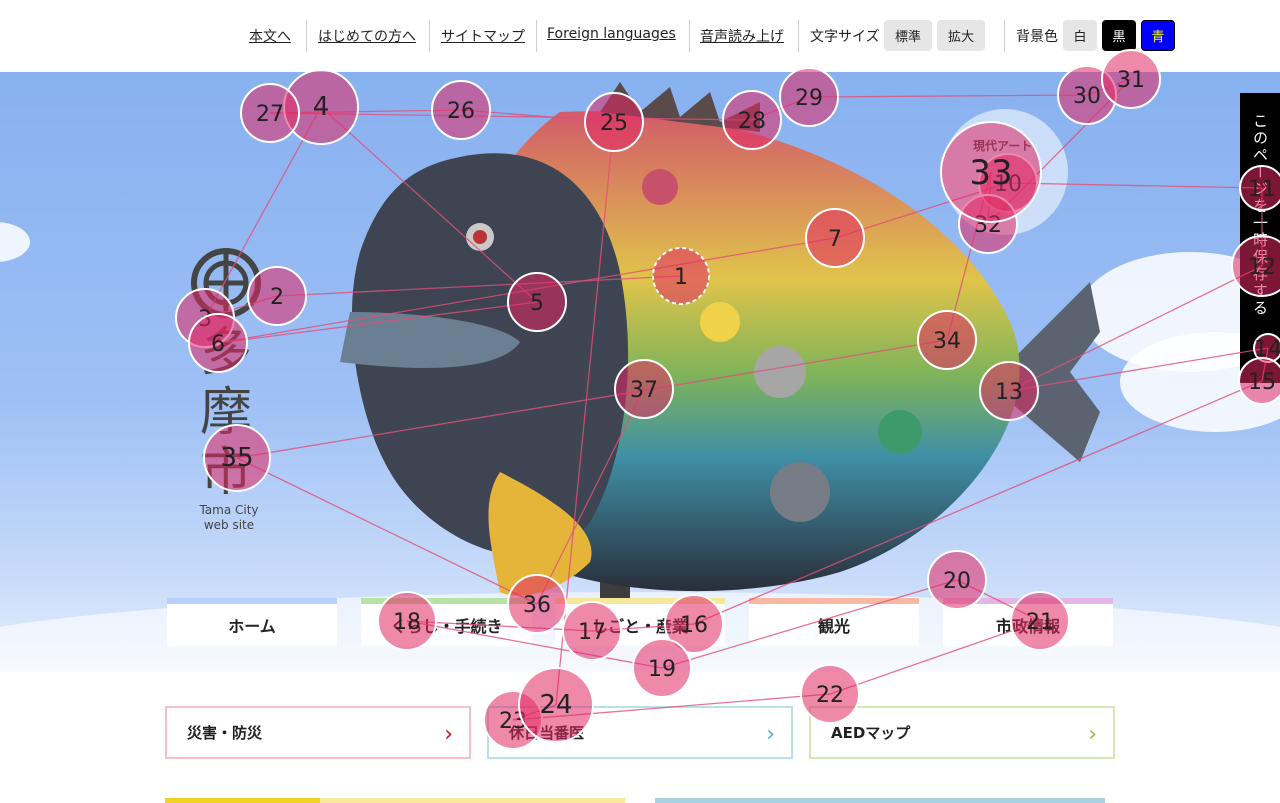 The width and height of the screenshot is (1280, 803). What do you see at coordinates (270, 36) in the screenshot?
I see `skip-to-content-link: 本文へ` at bounding box center [270, 36].